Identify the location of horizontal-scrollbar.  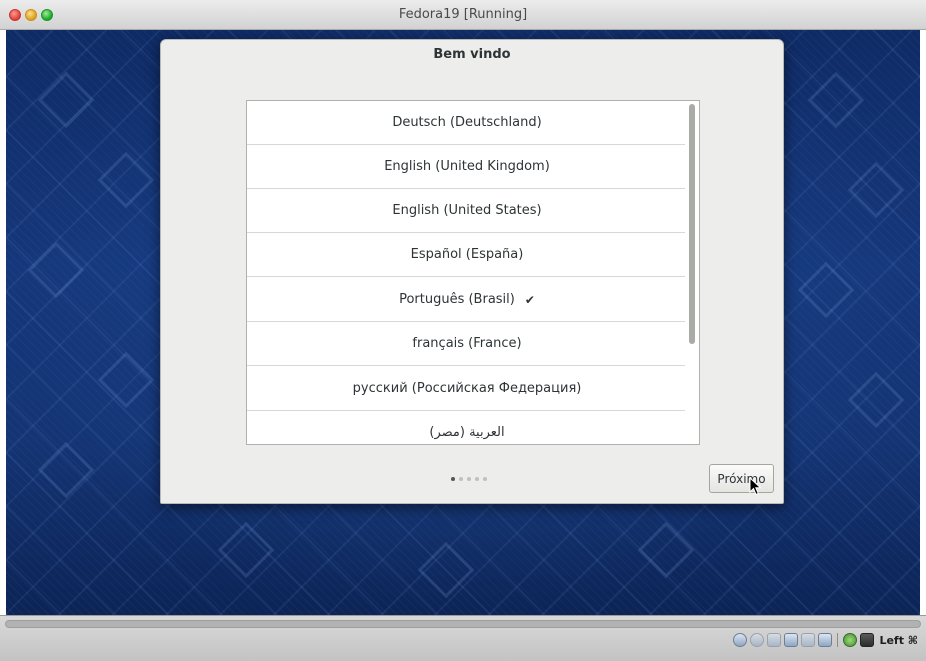
(463, 624).